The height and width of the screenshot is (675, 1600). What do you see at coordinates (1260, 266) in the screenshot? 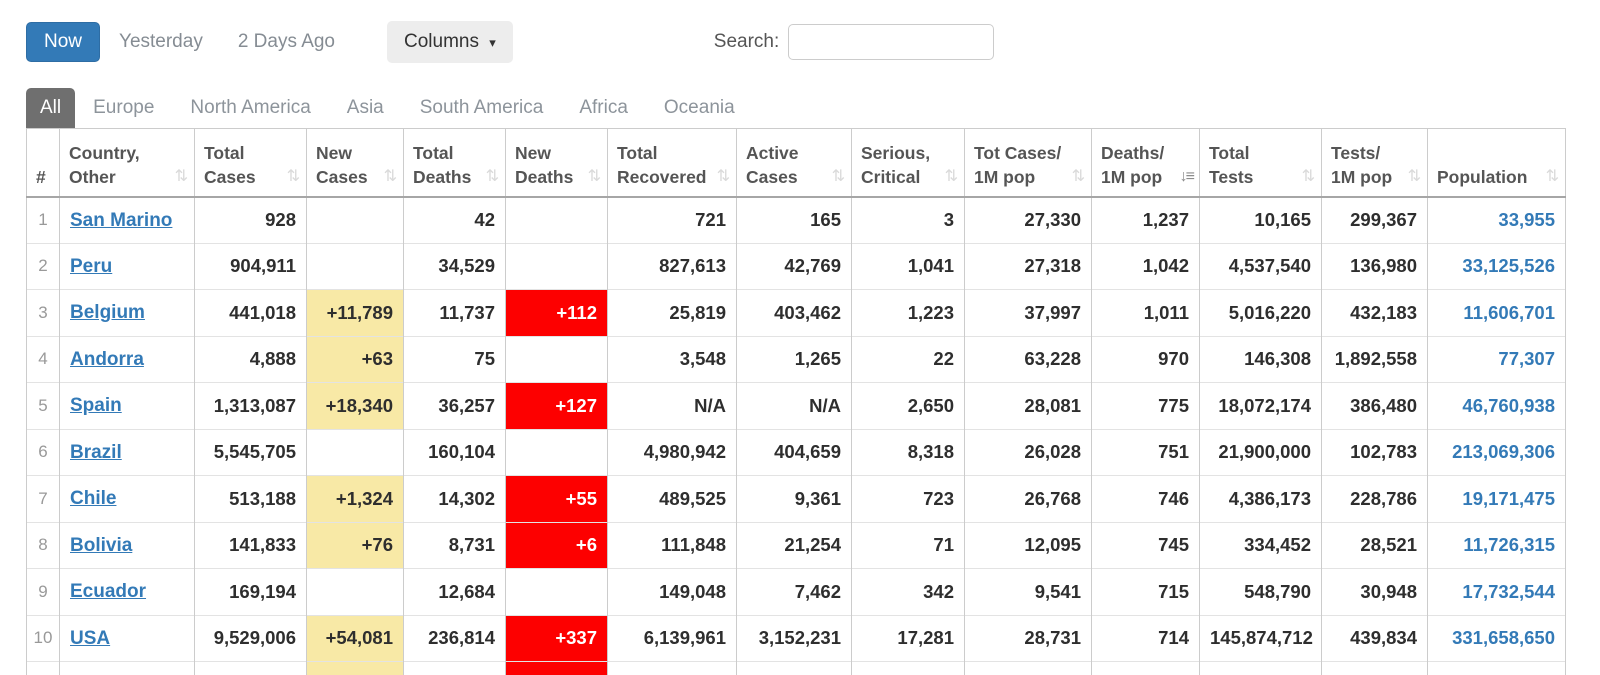
I see `cell-total-tests: 4,537,540` at bounding box center [1260, 266].